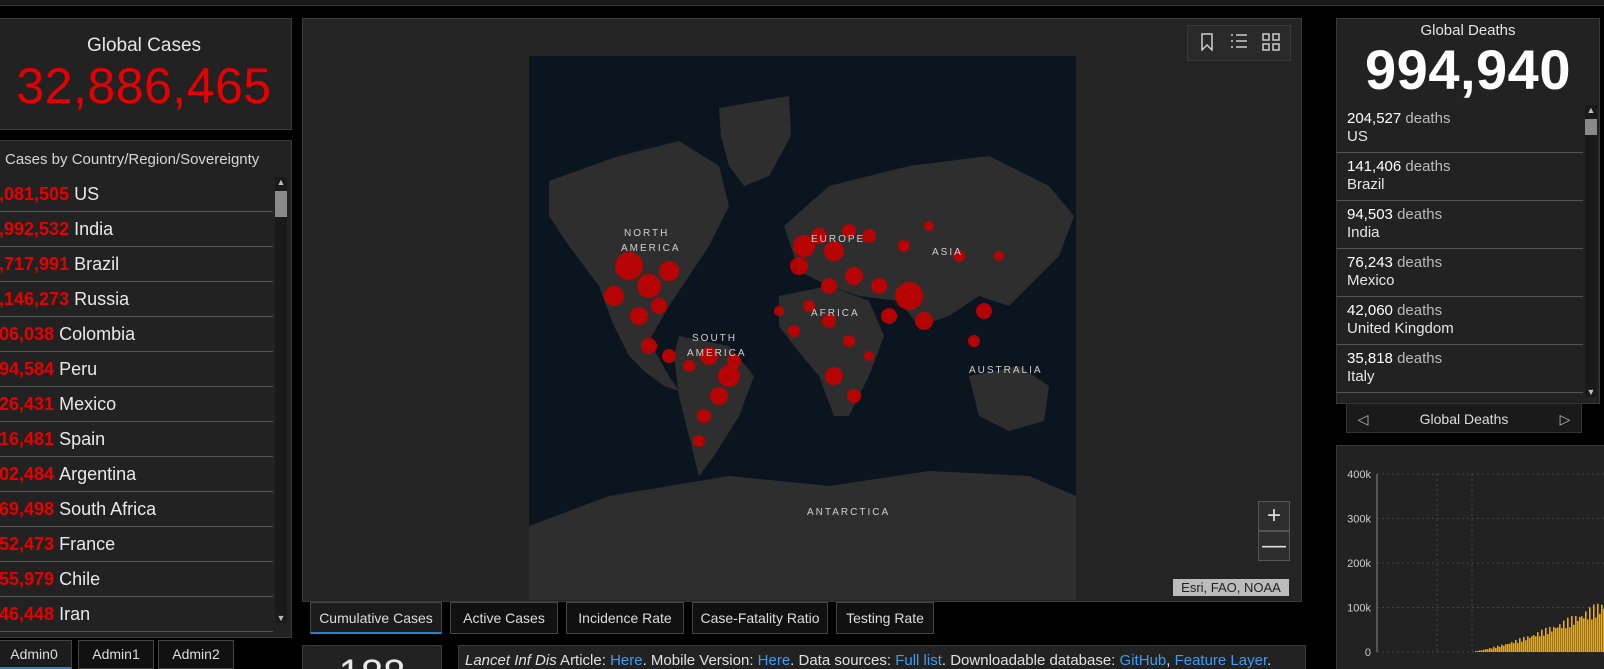  I want to click on label-antarctica: ANTARCTICA, so click(848, 512).